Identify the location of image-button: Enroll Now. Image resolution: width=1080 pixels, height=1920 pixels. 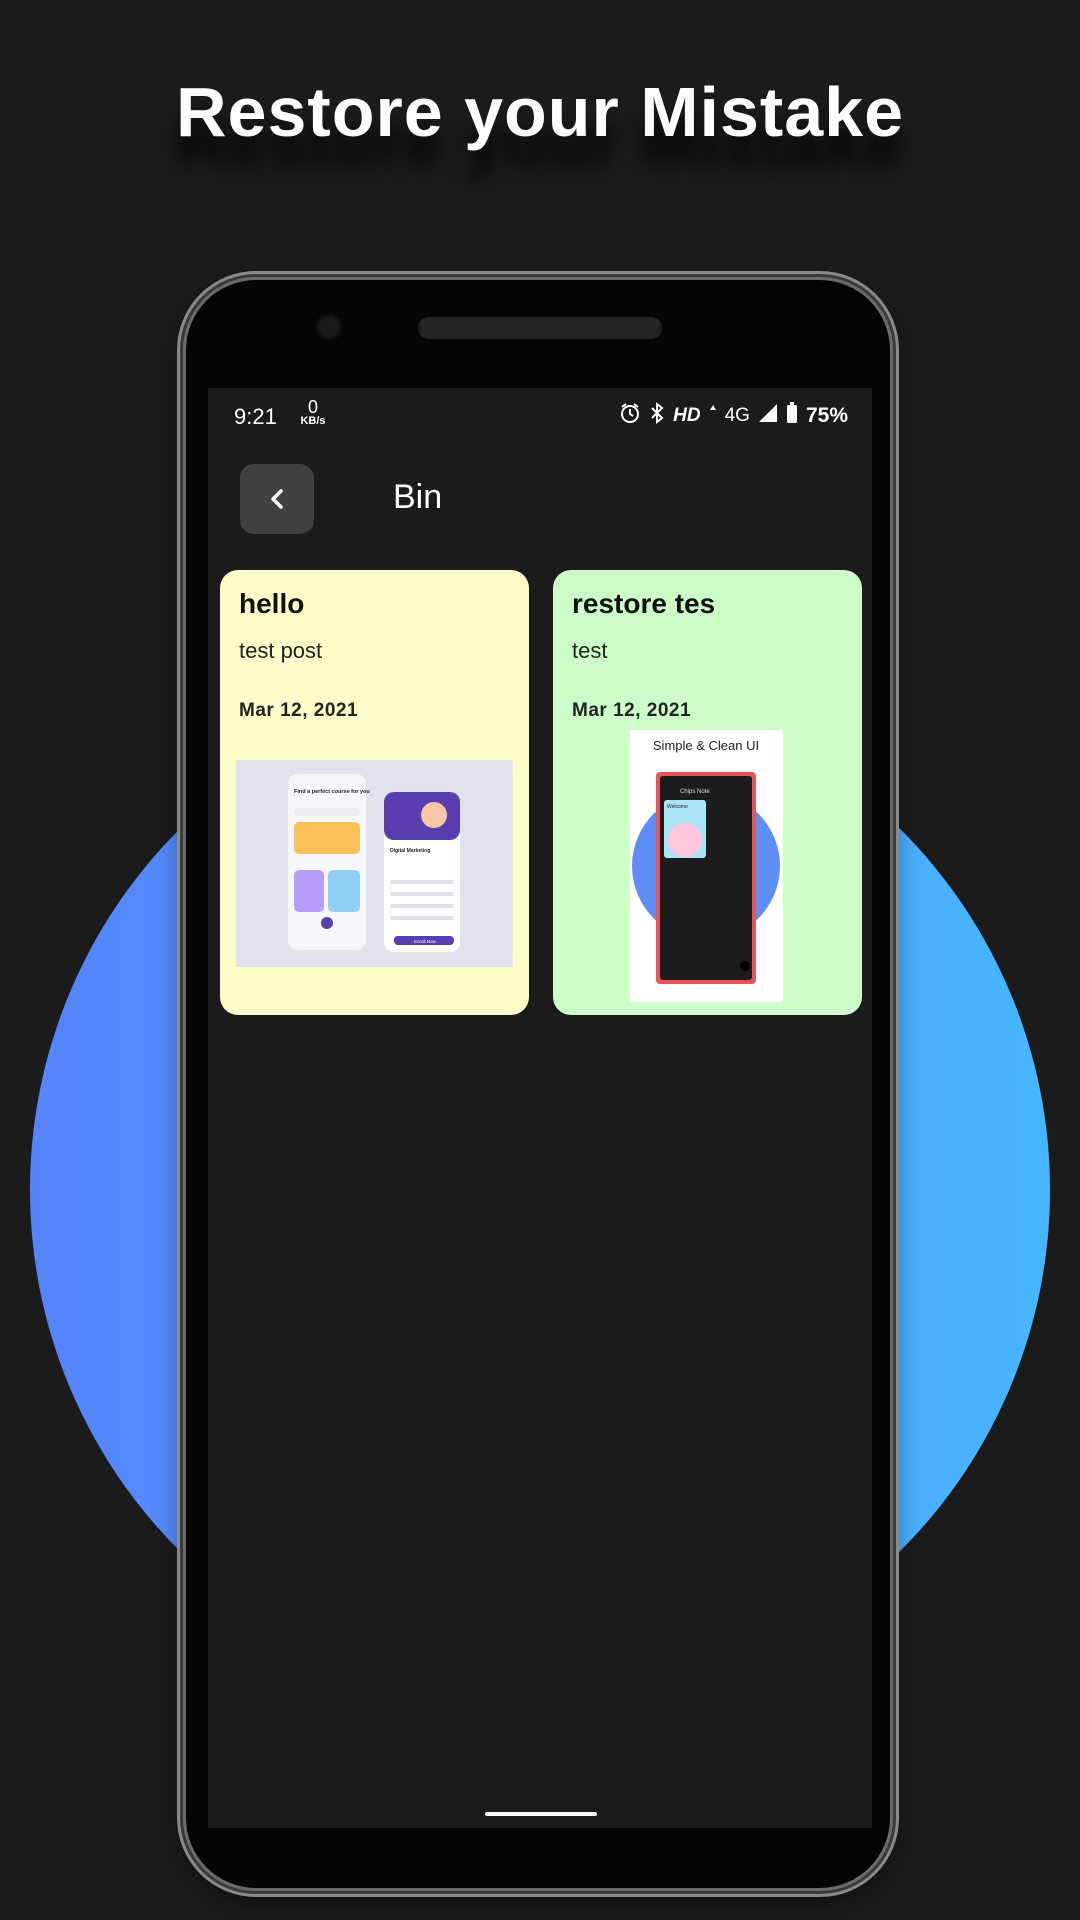
(425, 941).